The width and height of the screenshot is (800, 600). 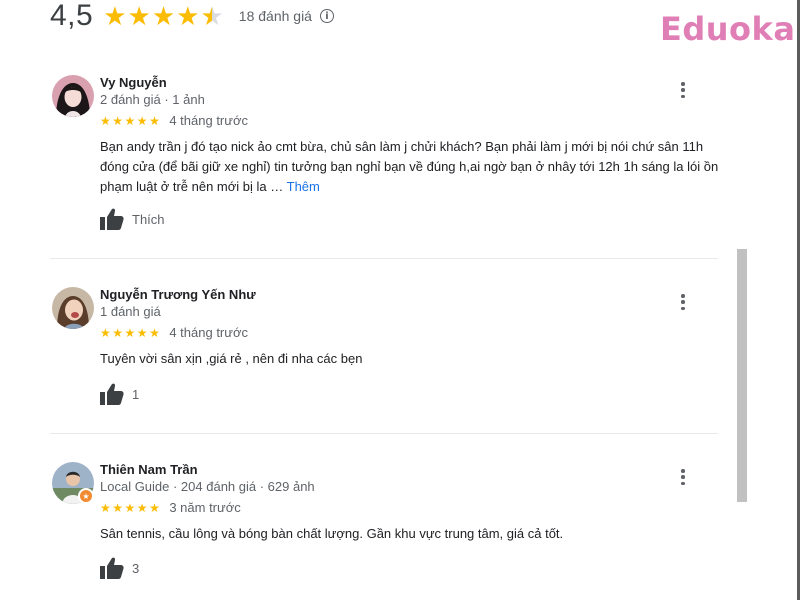 I want to click on rating-summary: 4,5 ★ ★ ★ ★ ★ 18 đánh giá i, so click(x=192, y=16).